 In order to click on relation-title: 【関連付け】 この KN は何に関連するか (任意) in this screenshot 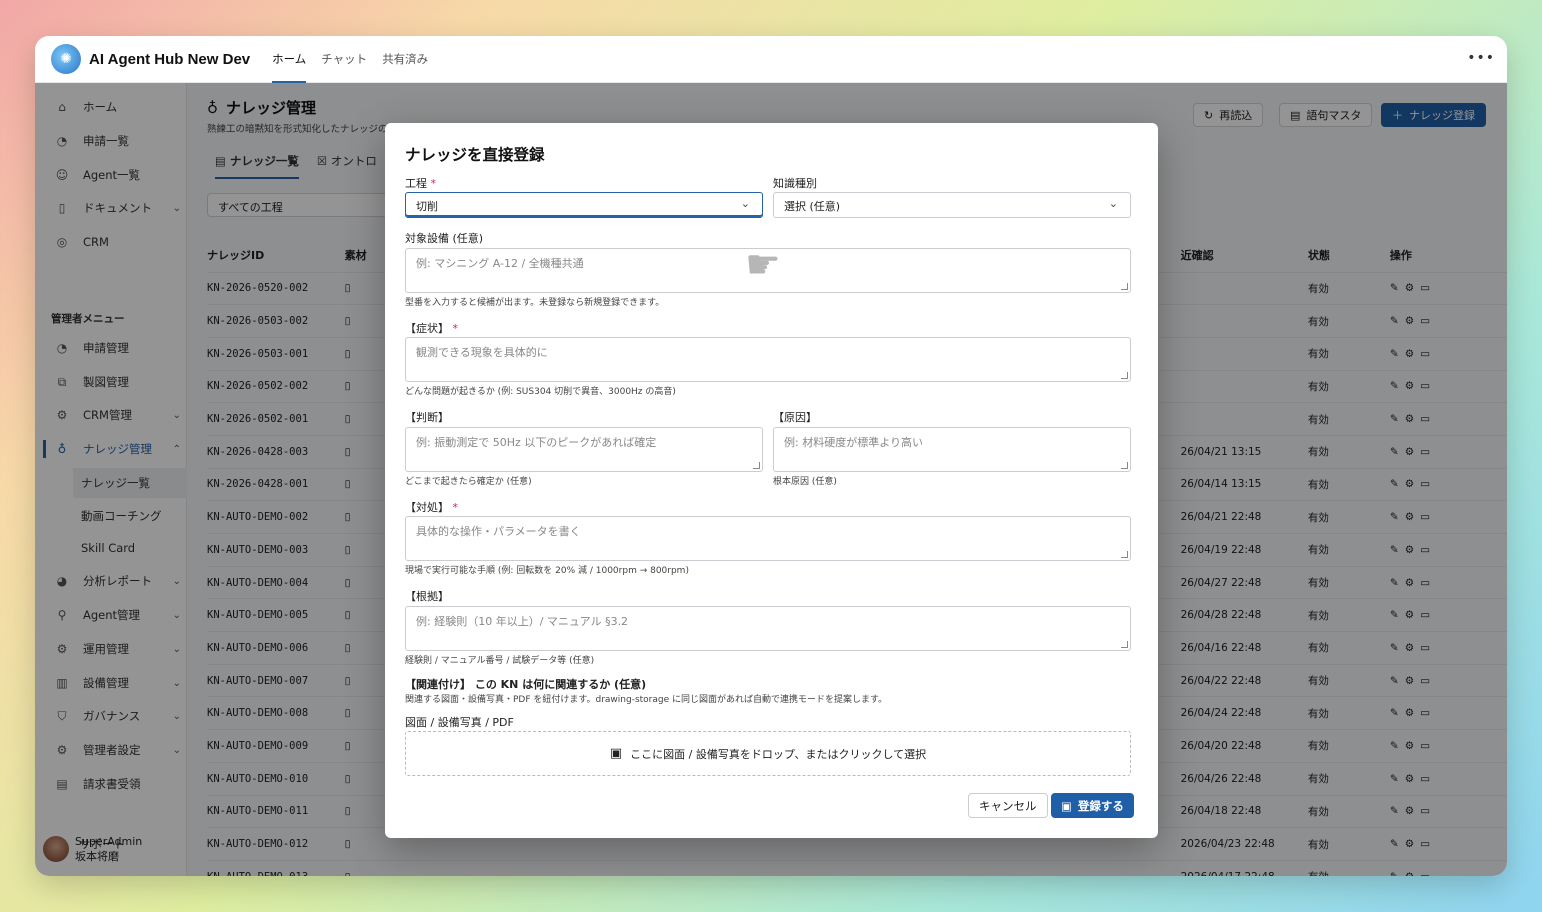, I will do `click(526, 684)`.